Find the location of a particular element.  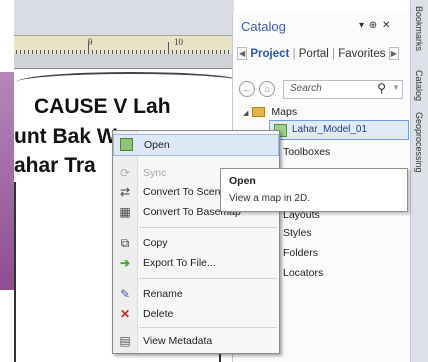

tree-node-styles: Styles is located at coordinates (297, 233).